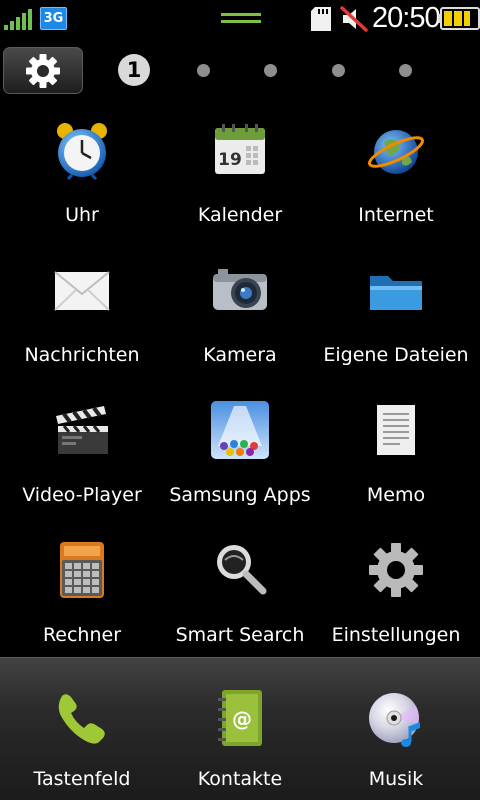 Image resolution: width=480 pixels, height=800 pixels. What do you see at coordinates (82, 330) in the screenshot?
I see `app-nachrichten: Nachrichten` at bounding box center [82, 330].